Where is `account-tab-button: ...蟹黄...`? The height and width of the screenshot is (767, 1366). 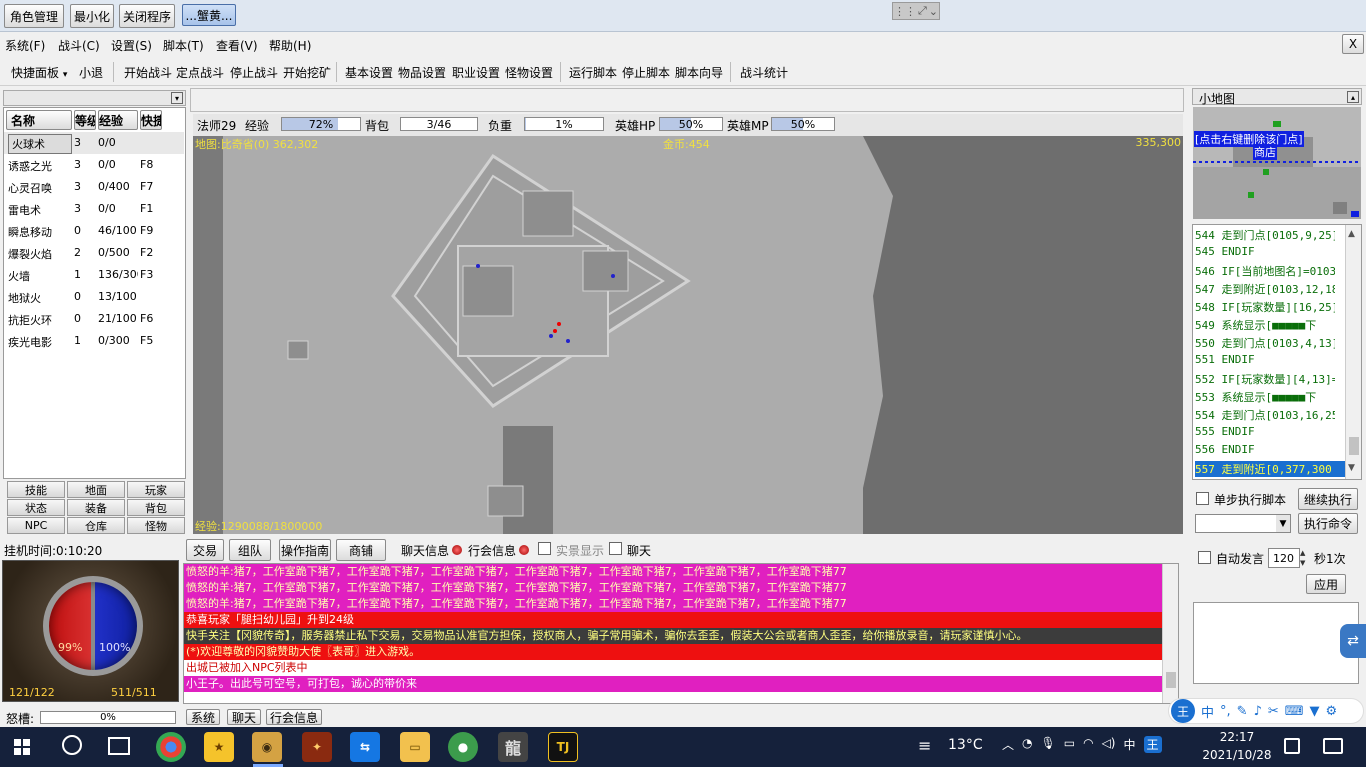
account-tab-button: ...蟹黄... is located at coordinates (209, 15).